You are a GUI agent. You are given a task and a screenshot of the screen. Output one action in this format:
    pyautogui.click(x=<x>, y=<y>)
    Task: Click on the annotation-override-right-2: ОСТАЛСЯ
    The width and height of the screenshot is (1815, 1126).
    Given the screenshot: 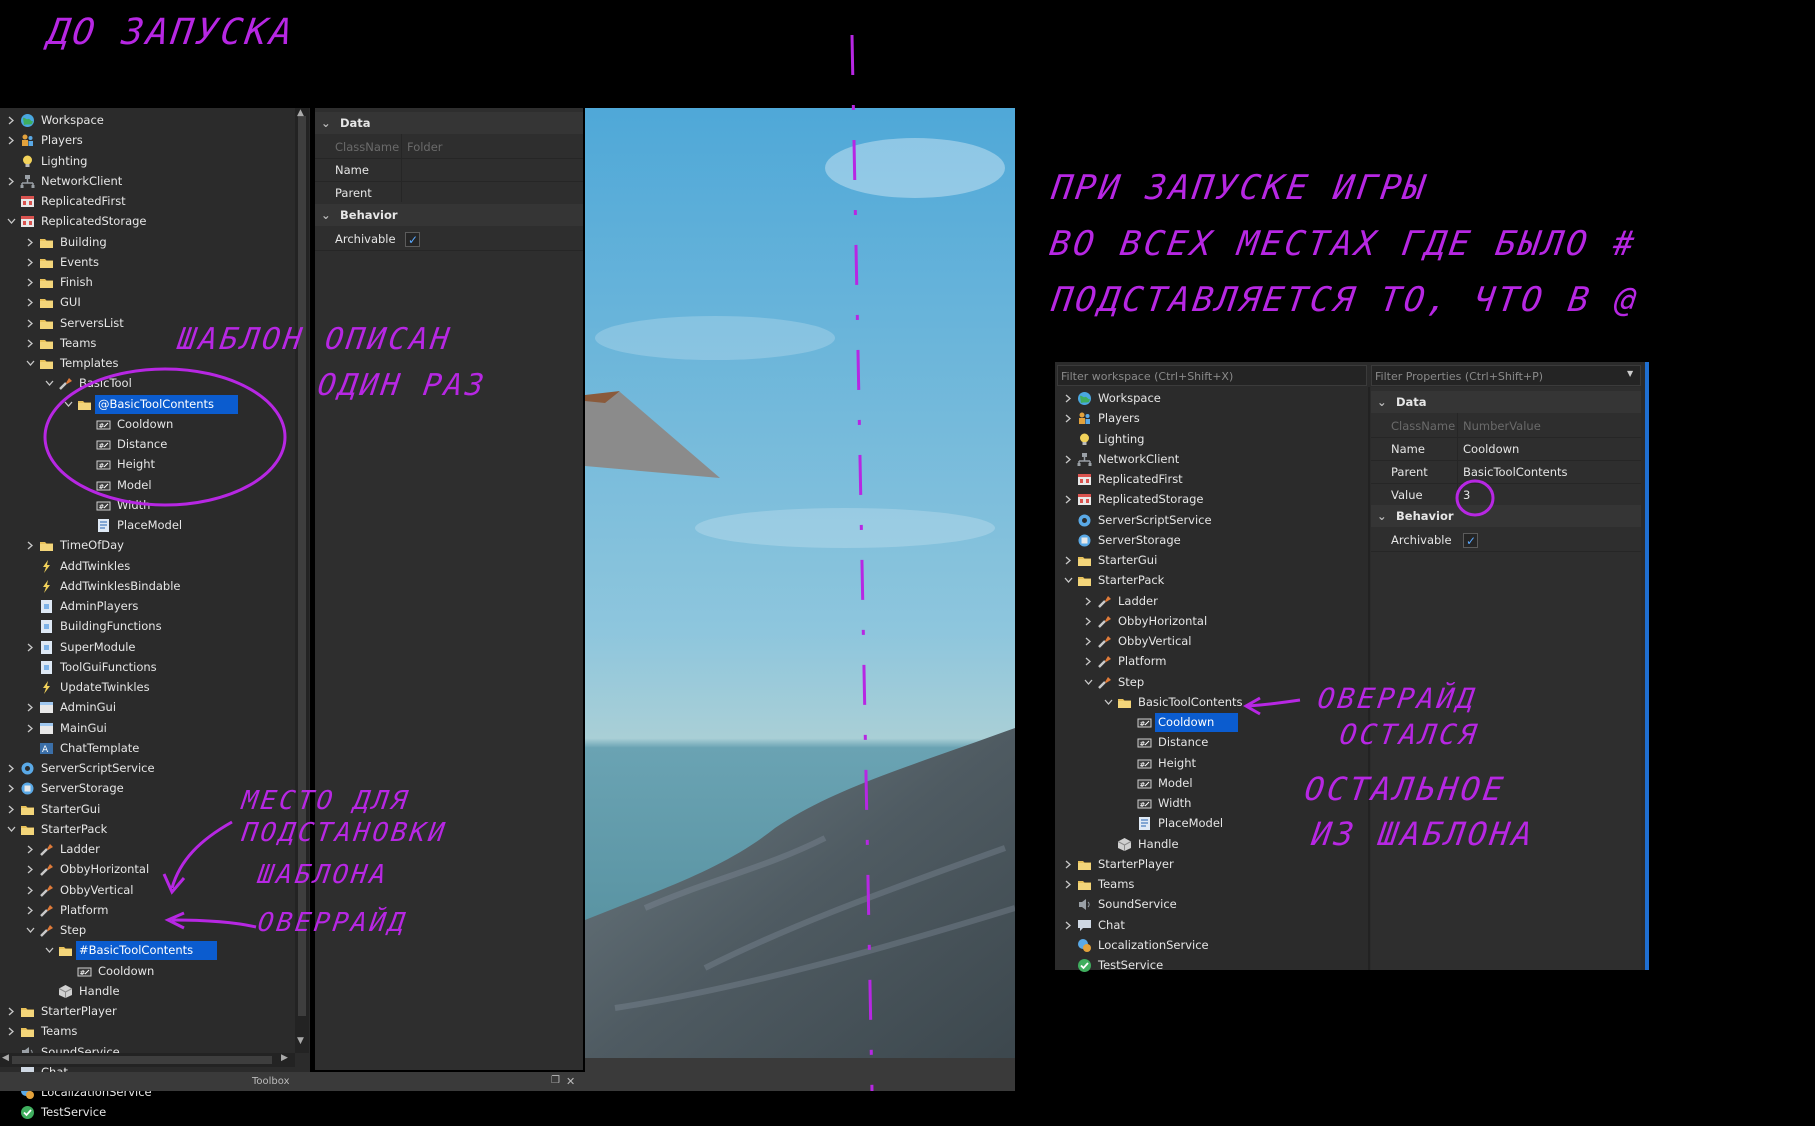 What is the action you would take?
    pyautogui.click(x=1409, y=734)
    